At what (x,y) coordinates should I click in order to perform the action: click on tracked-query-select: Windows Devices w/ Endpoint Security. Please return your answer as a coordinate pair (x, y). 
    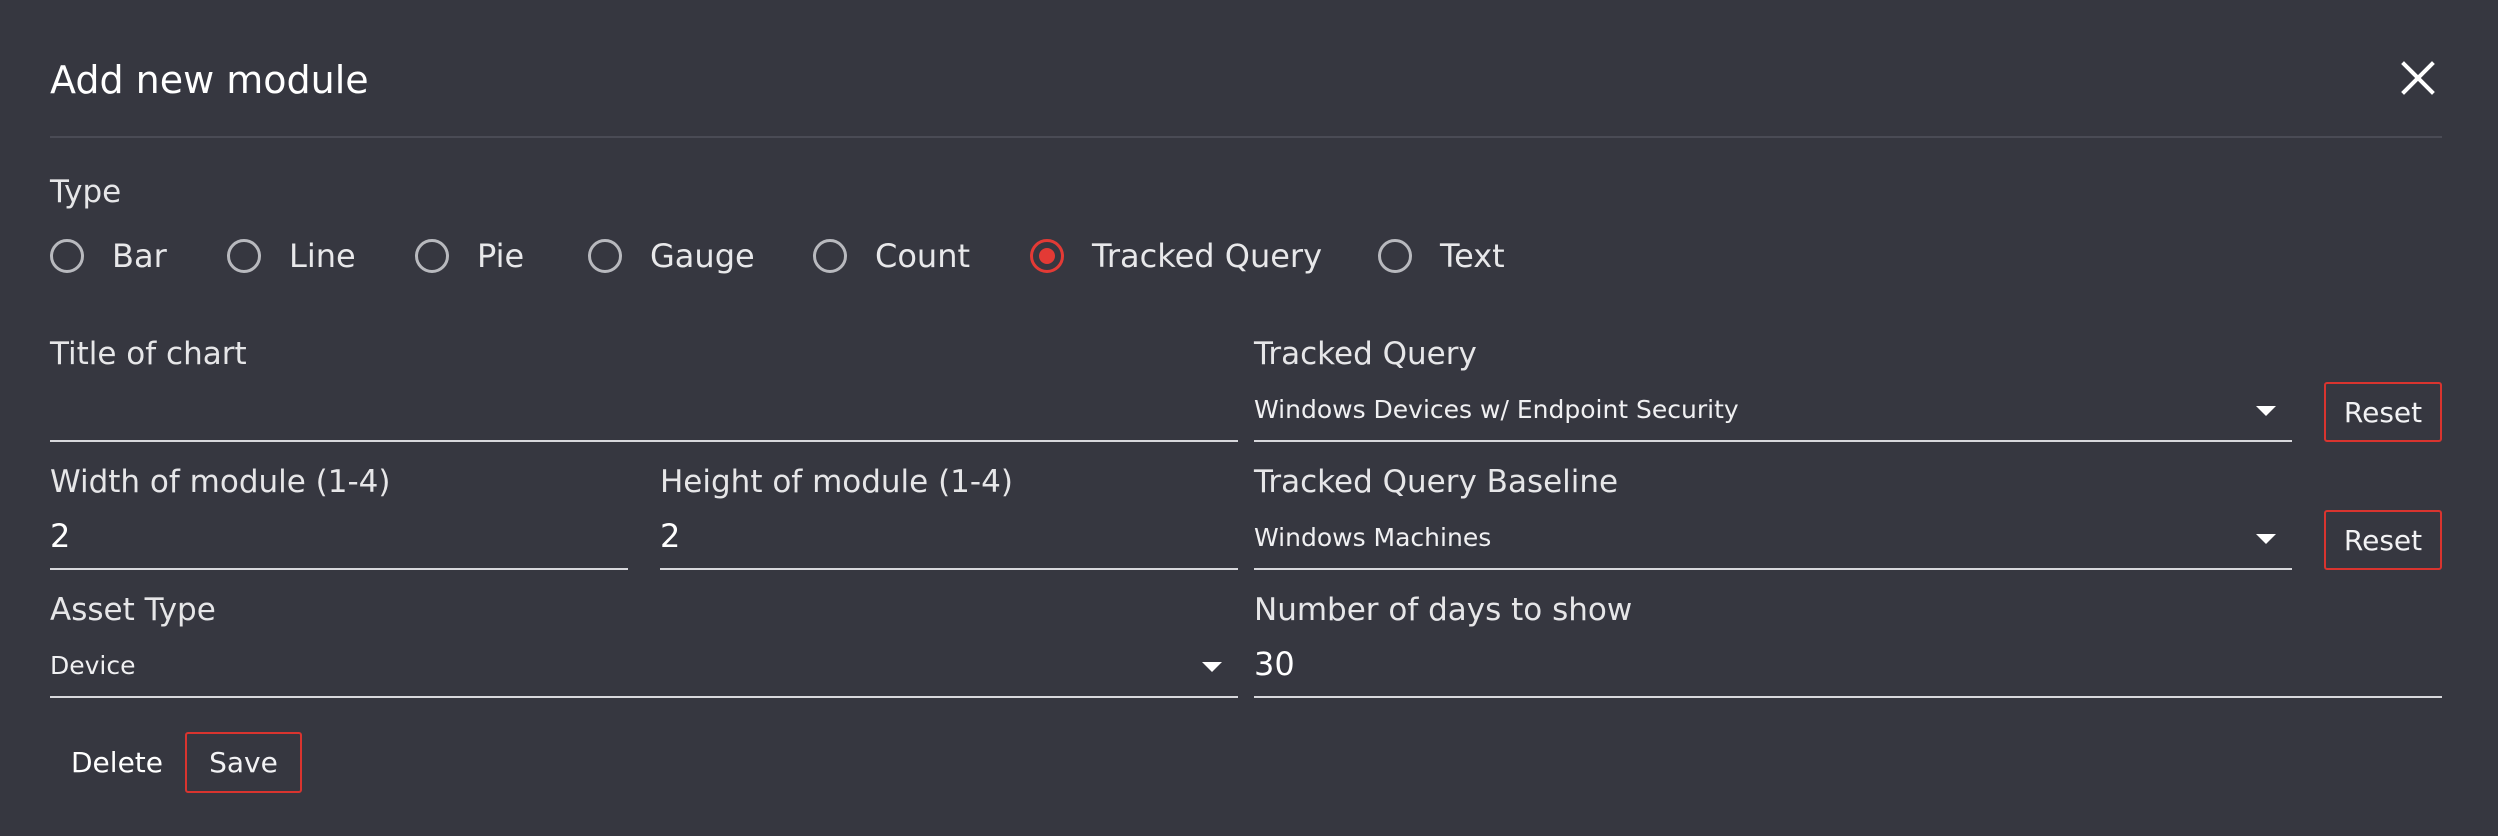
    Looking at the image, I should click on (1773, 415).